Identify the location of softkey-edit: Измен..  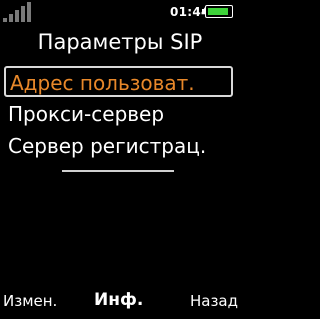
(30, 301).